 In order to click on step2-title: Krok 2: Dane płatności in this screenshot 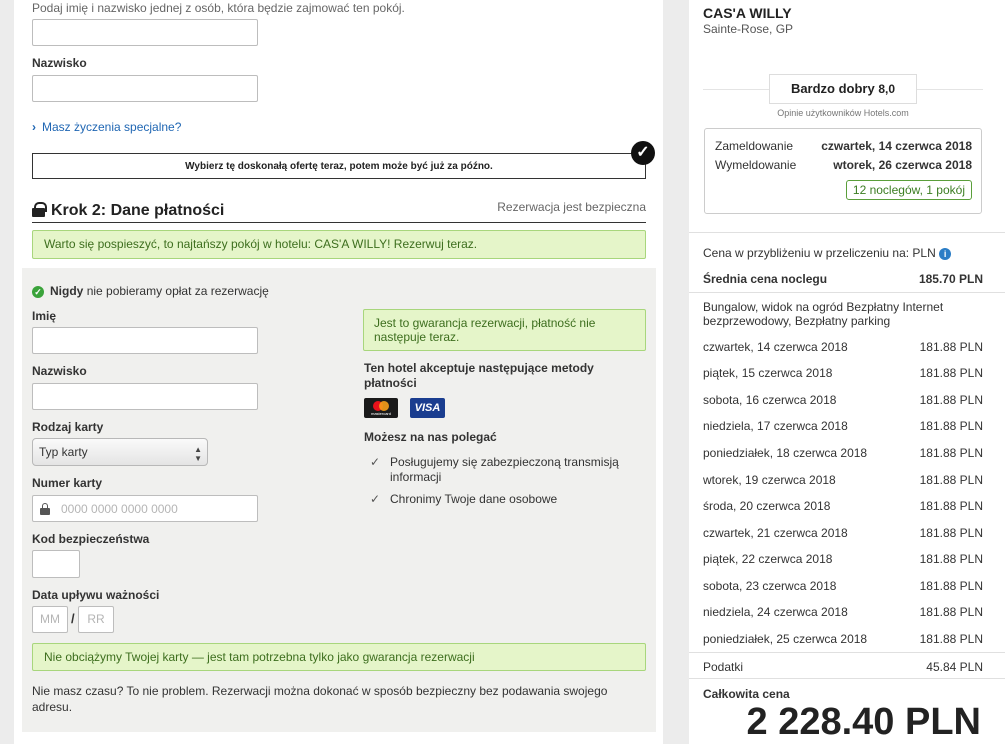, I will do `click(128, 211)`.